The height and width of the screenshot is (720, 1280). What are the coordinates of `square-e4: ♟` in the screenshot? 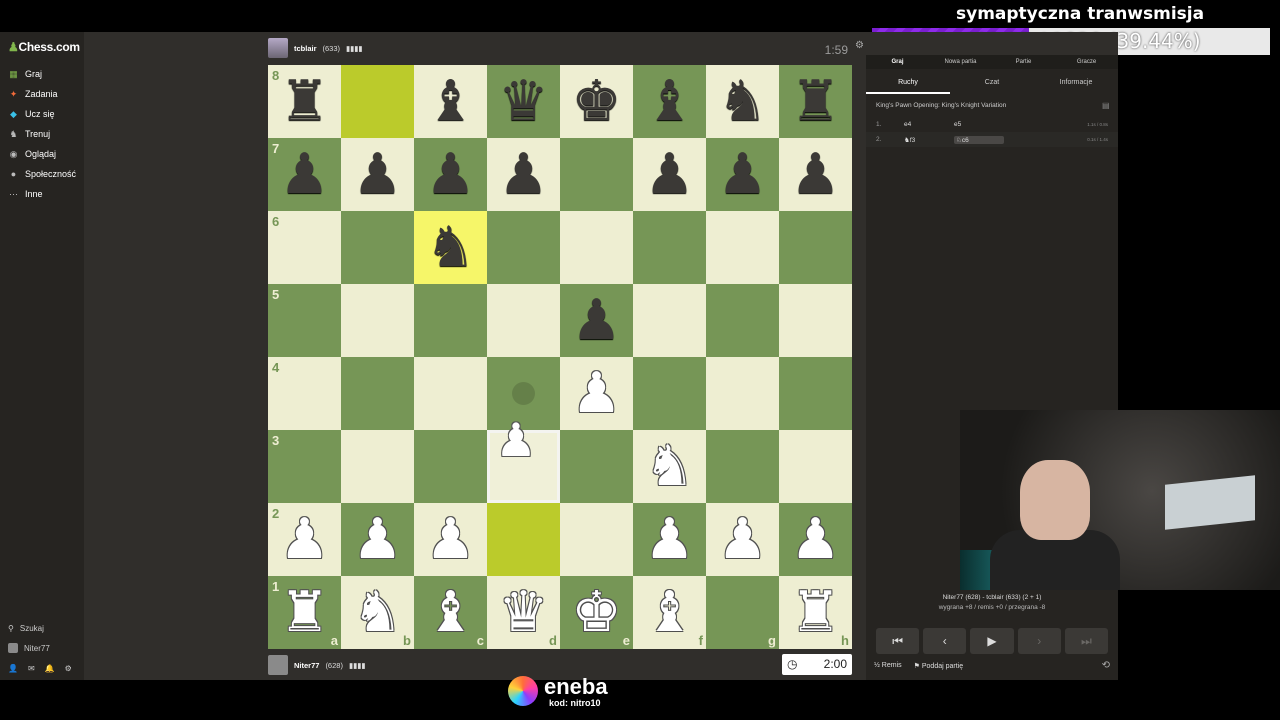 It's located at (596, 393).